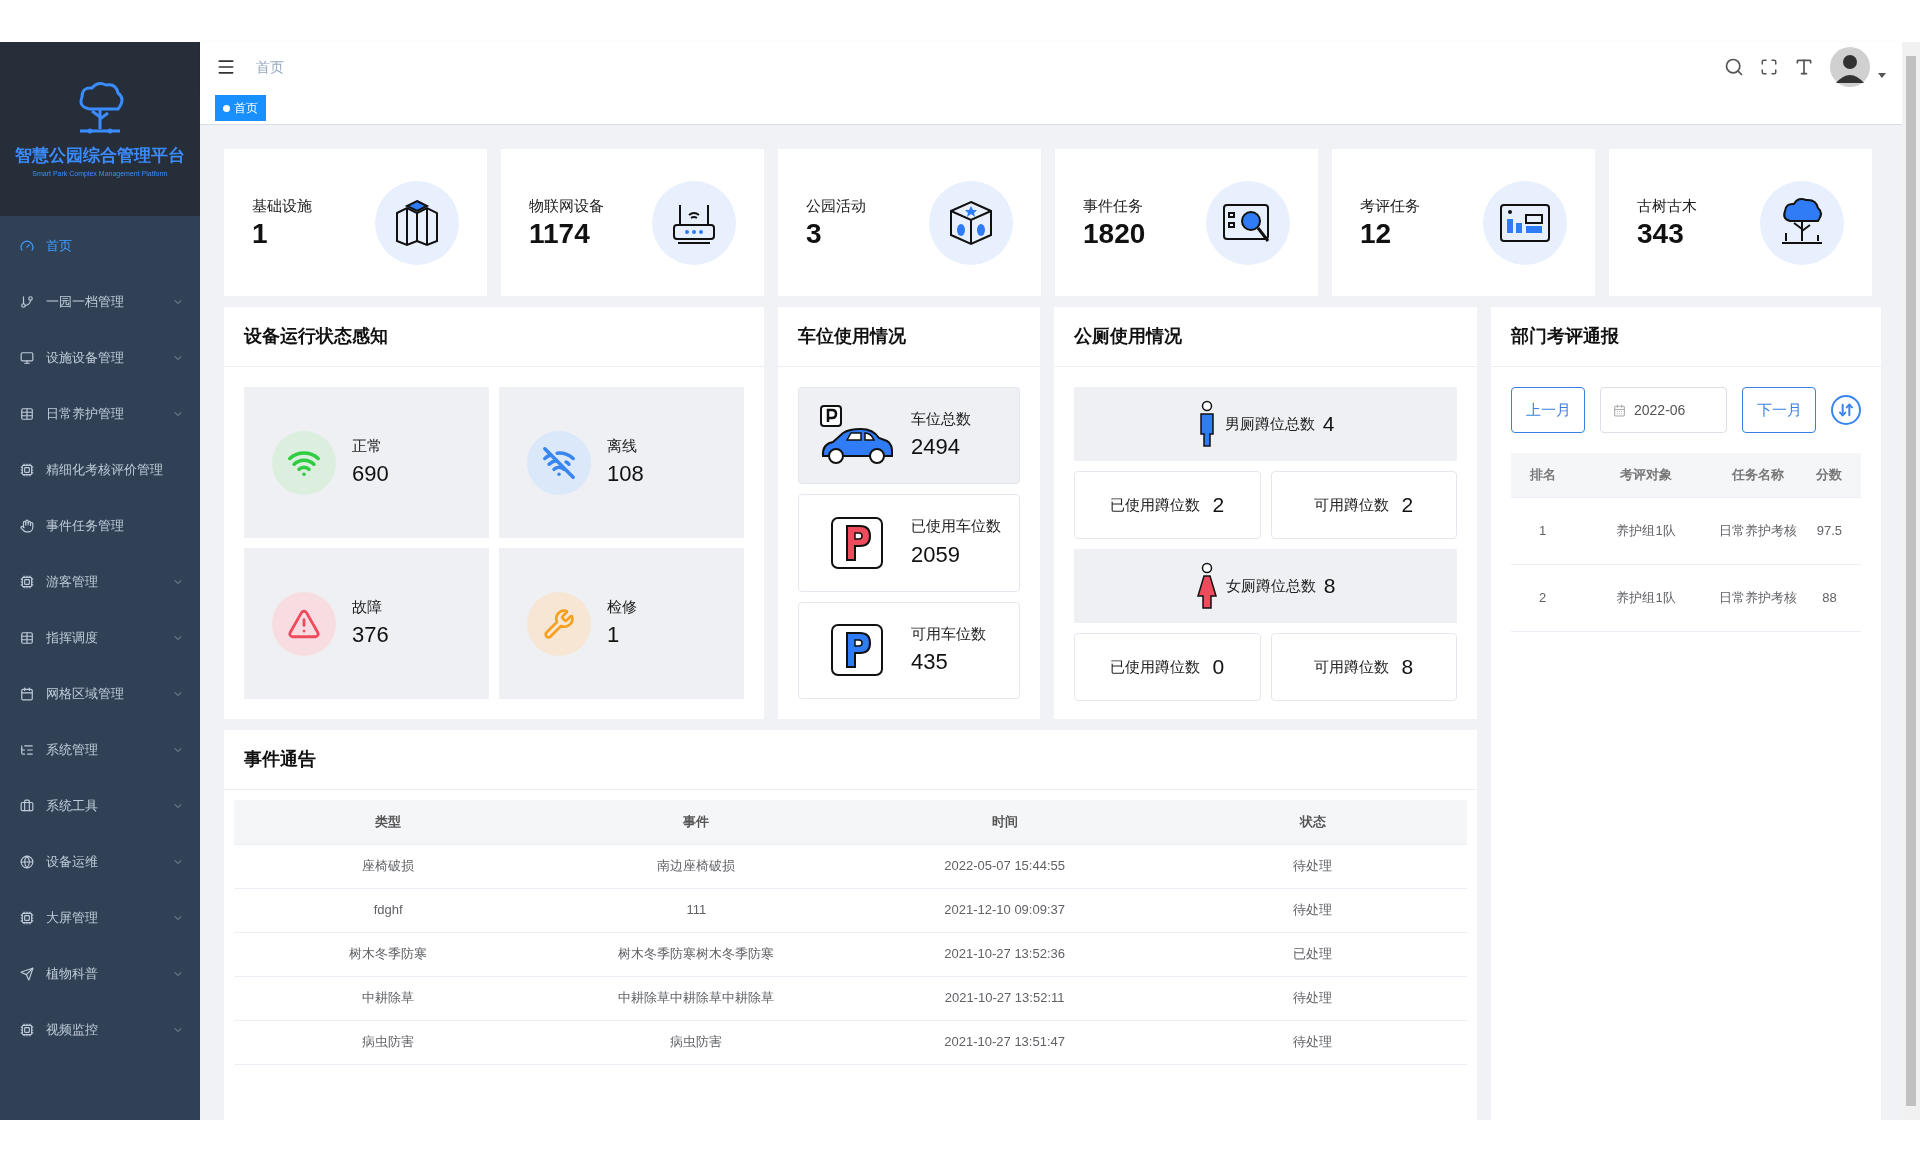 The image size is (1920, 1163). What do you see at coordinates (282, 206) in the screenshot?
I see `stat-label: 基础设施` at bounding box center [282, 206].